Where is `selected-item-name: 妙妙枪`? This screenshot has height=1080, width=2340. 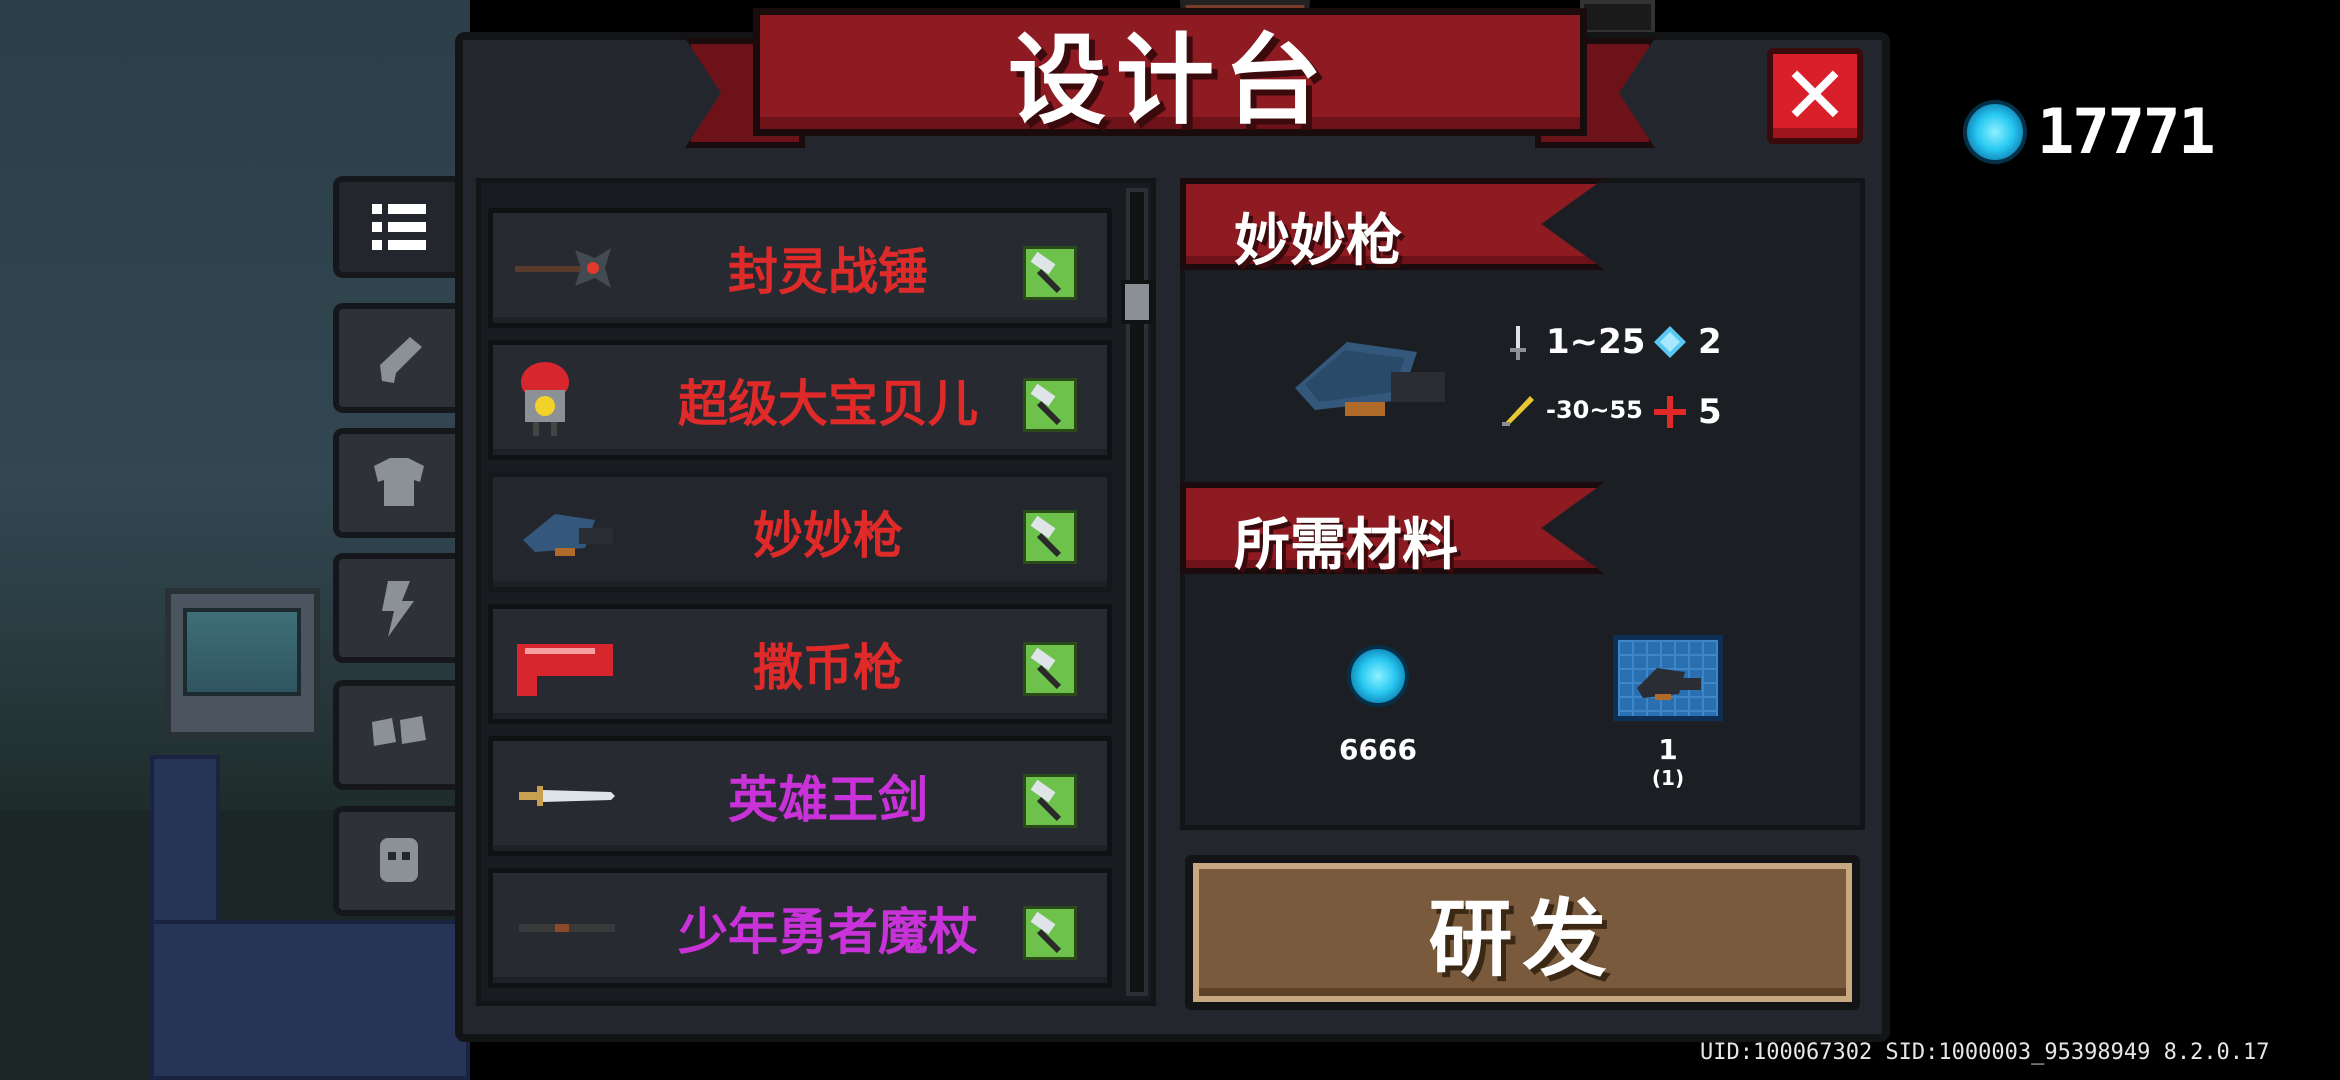 selected-item-name: 妙妙枪 is located at coordinates (1318, 241).